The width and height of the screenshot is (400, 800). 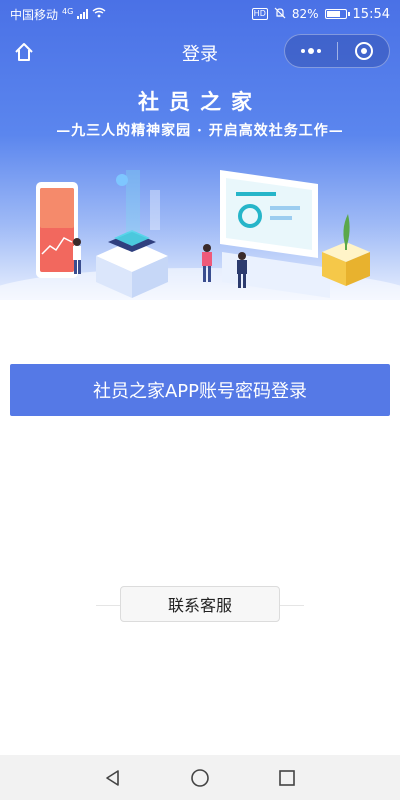 I want to click on circle-home-icon, so click(x=200, y=777).